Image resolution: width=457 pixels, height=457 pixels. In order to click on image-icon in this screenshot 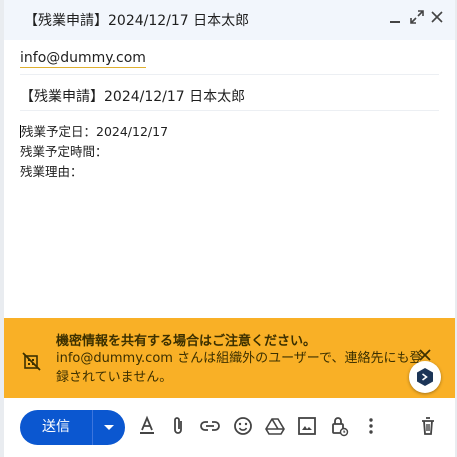, I will do `click(307, 426)`.